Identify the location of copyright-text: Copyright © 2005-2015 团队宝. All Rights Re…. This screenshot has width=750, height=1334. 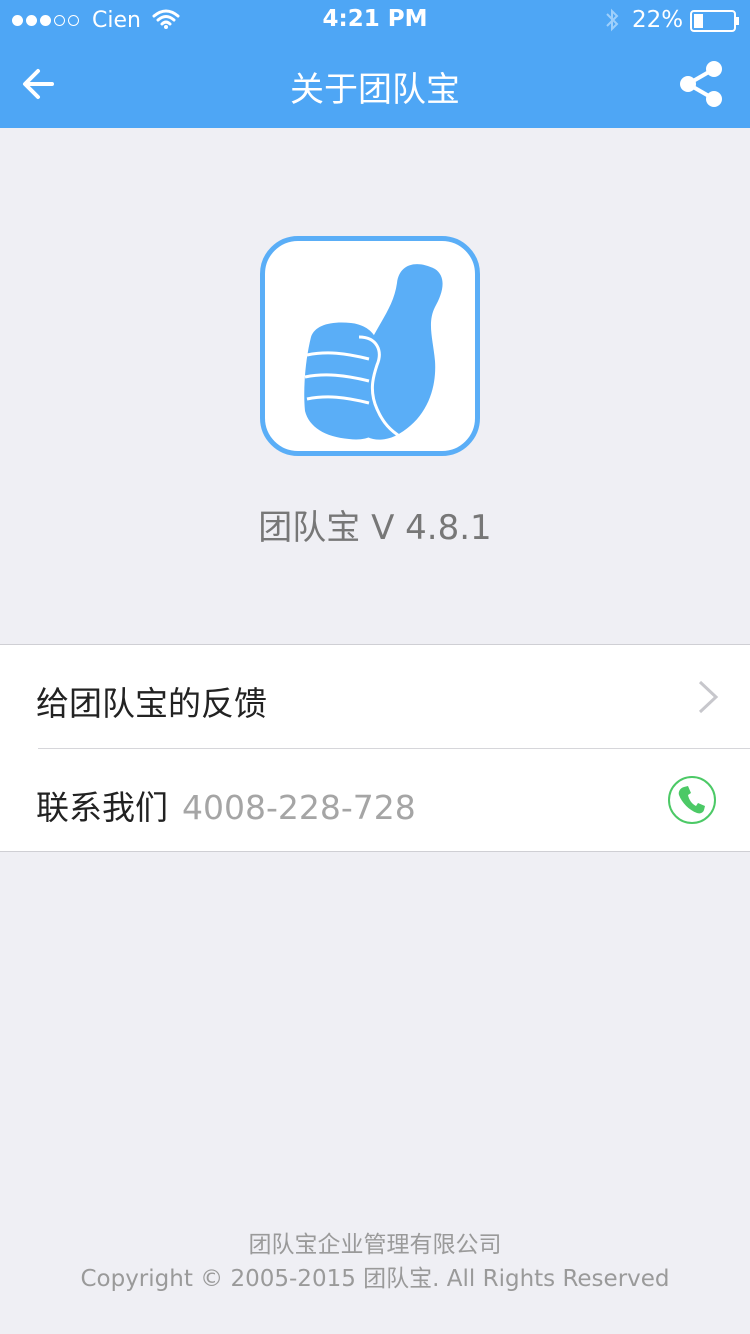
(375, 1279).